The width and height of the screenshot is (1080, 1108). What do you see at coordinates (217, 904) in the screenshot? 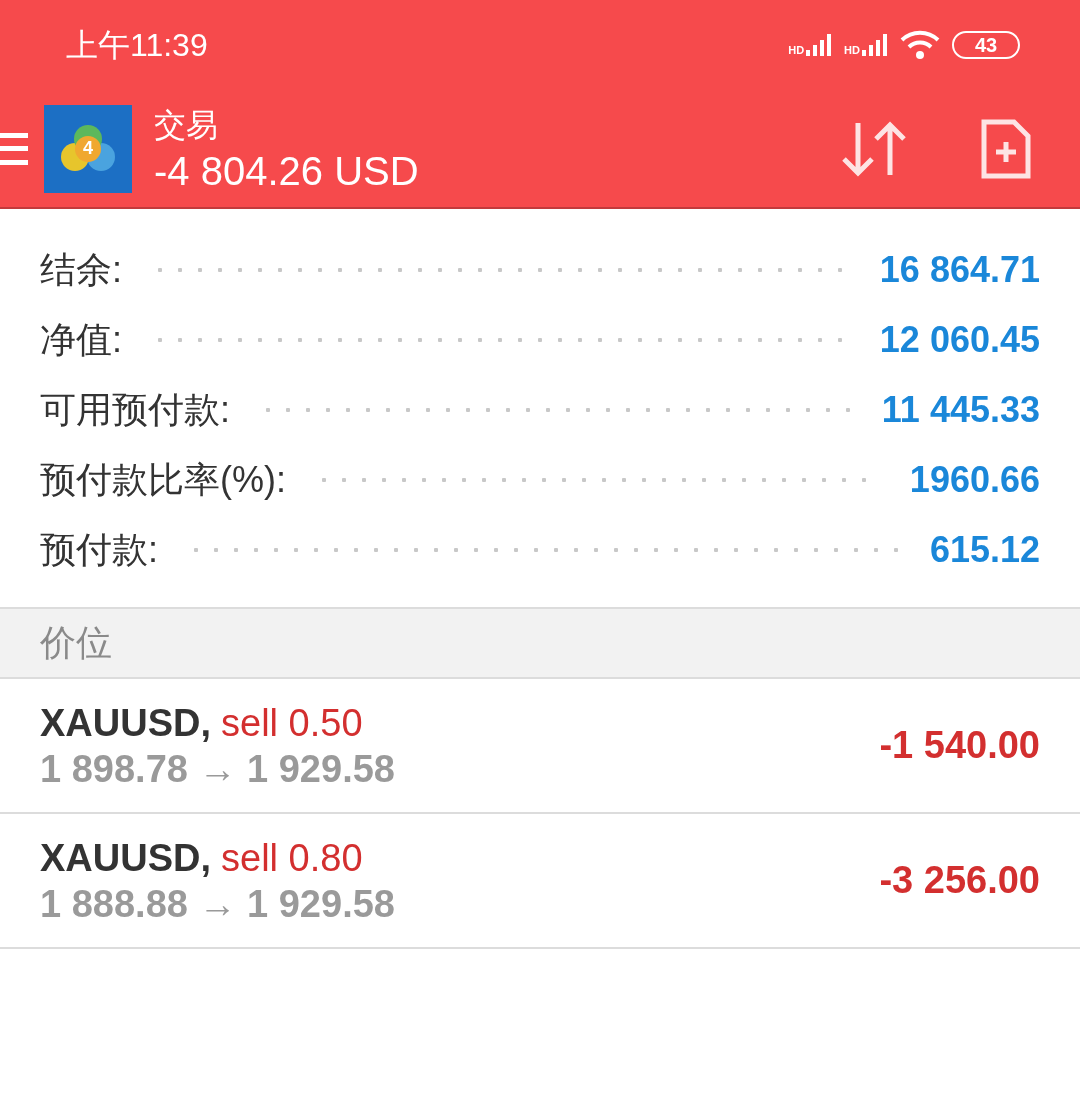
I see `price-range: 1 888.88 → 1 929.58` at bounding box center [217, 904].